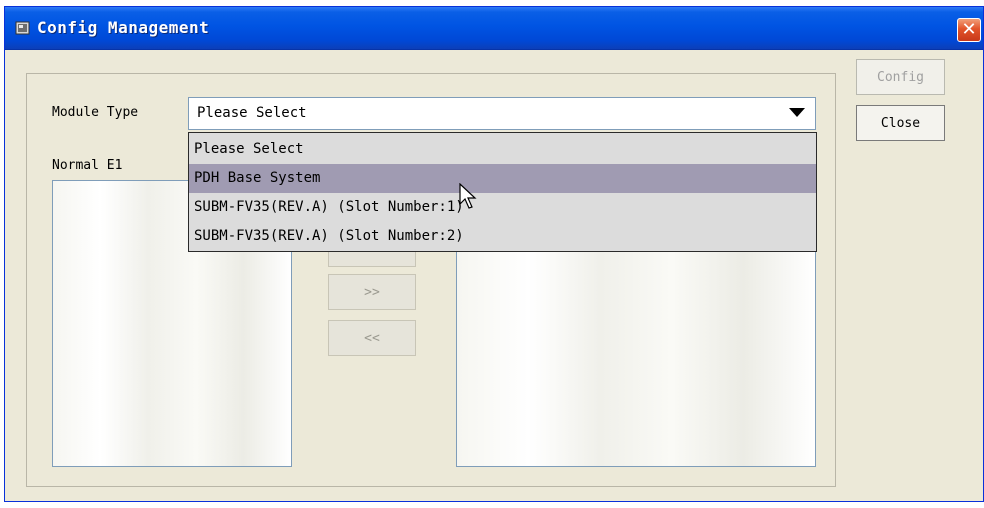 This screenshot has height=508, width=984. Describe the element at coordinates (502, 207) in the screenshot. I see `option-subm-fv35-slot-1: SUBM-FV35(REV.A) (Slot Number:1)` at that location.